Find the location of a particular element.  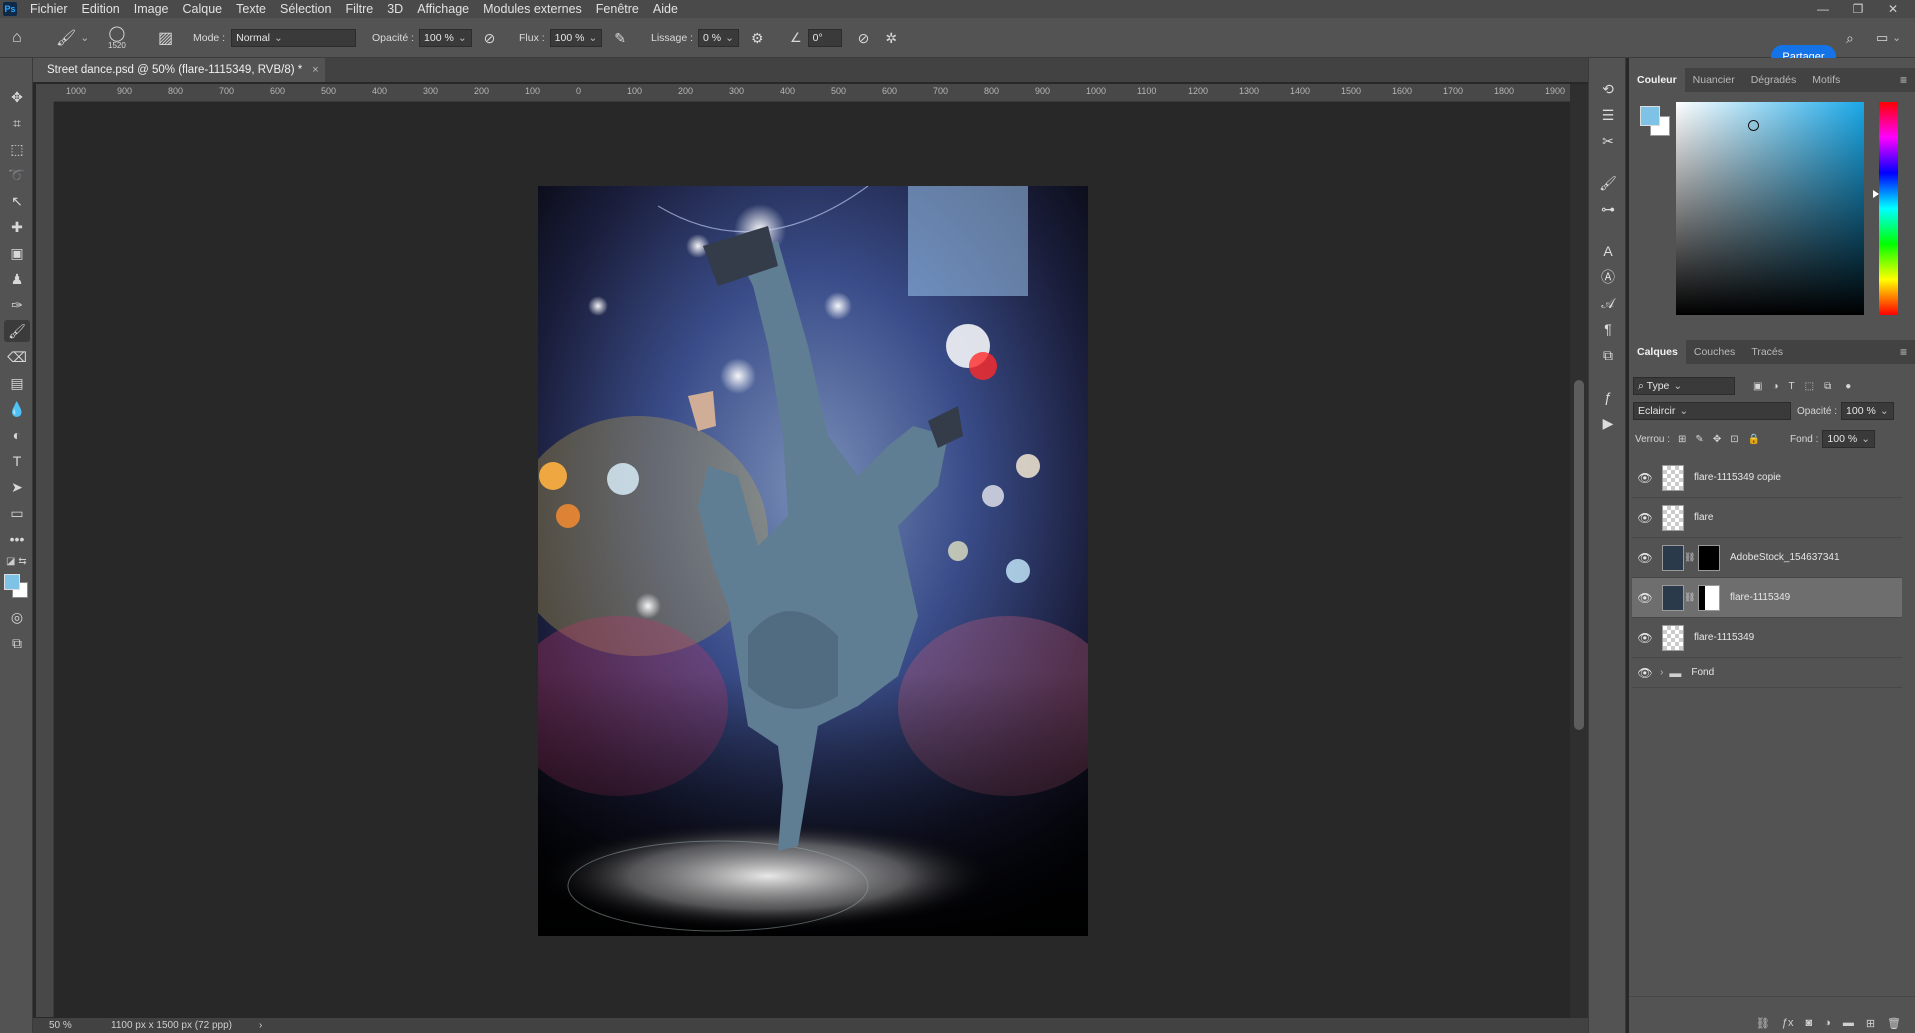

healing-brush-icon: ✚ is located at coordinates (17, 227).